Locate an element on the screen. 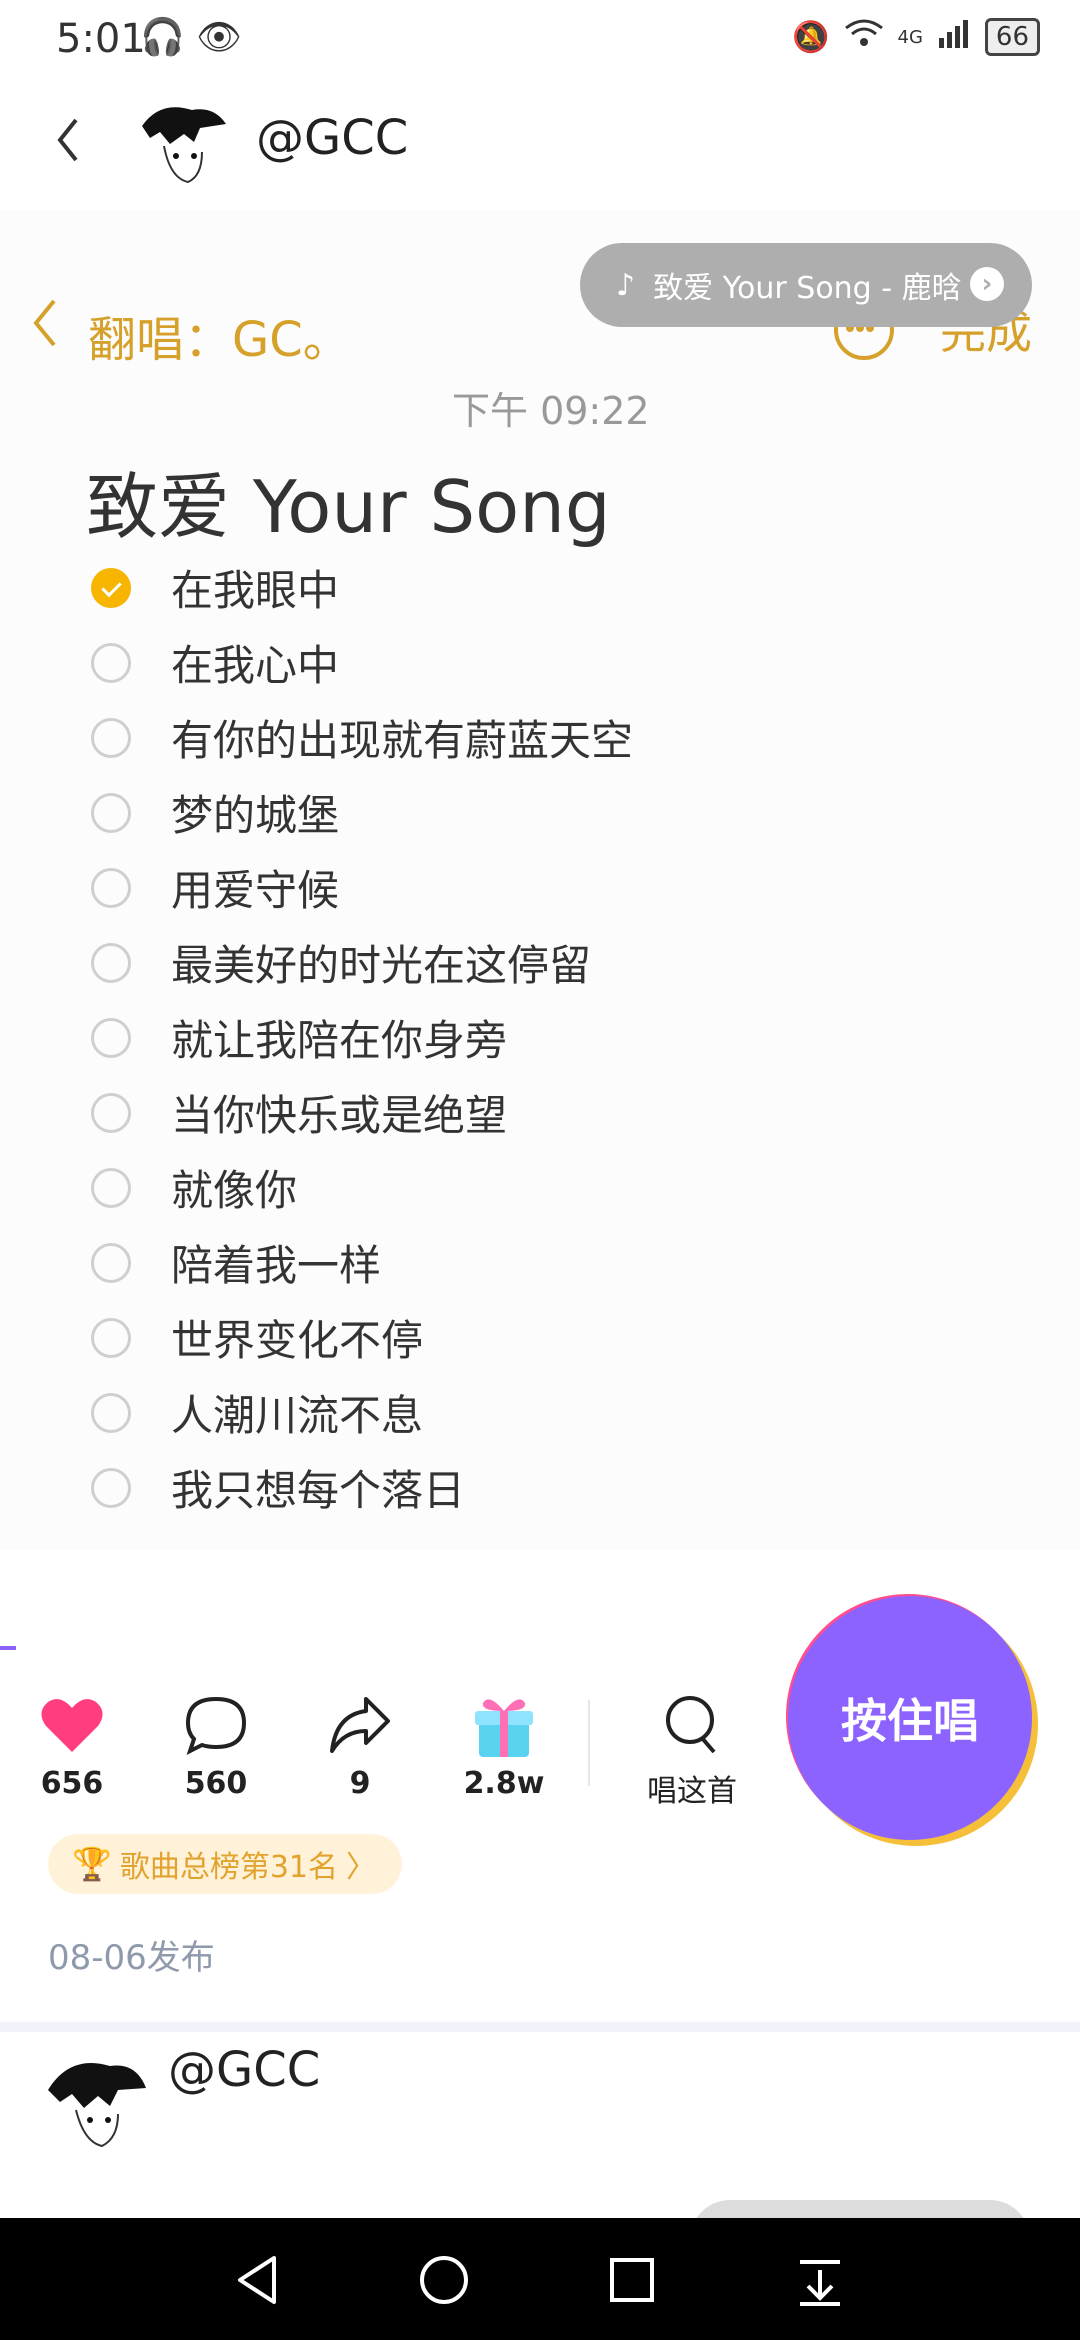  music-note-icon: ♪ is located at coordinates (626, 285).